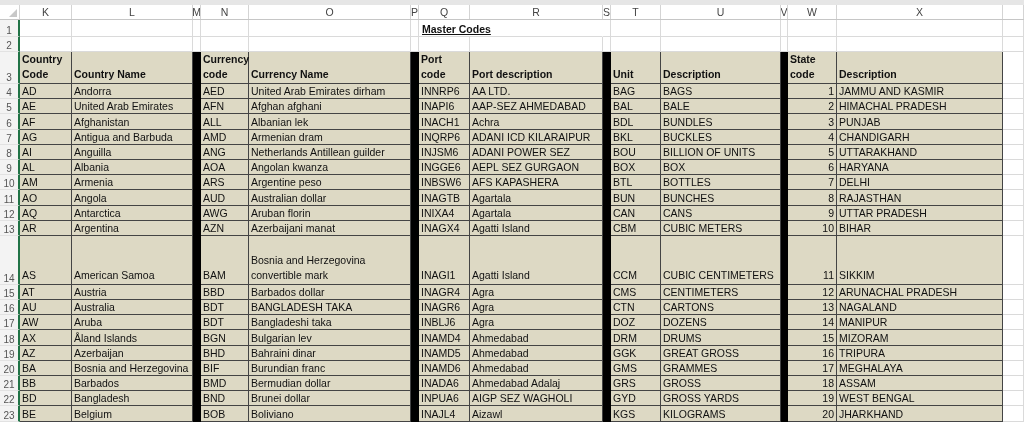 The width and height of the screenshot is (1024, 426). Describe the element at coordinates (636, 68) in the screenshot. I see `column-header: Unit` at that location.